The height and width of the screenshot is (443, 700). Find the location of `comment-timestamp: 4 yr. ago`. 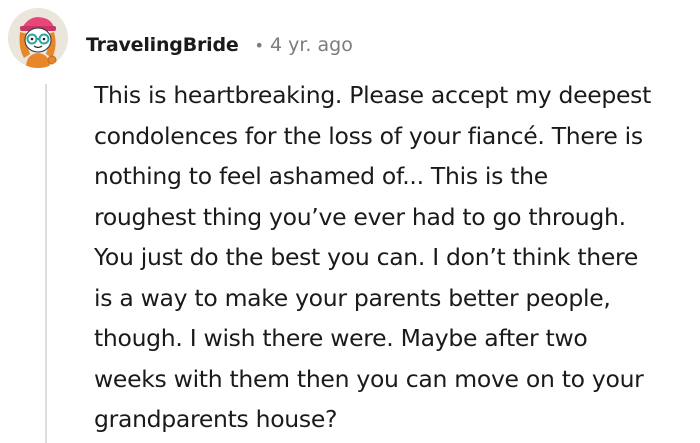

comment-timestamp: 4 yr. ago is located at coordinates (311, 45).